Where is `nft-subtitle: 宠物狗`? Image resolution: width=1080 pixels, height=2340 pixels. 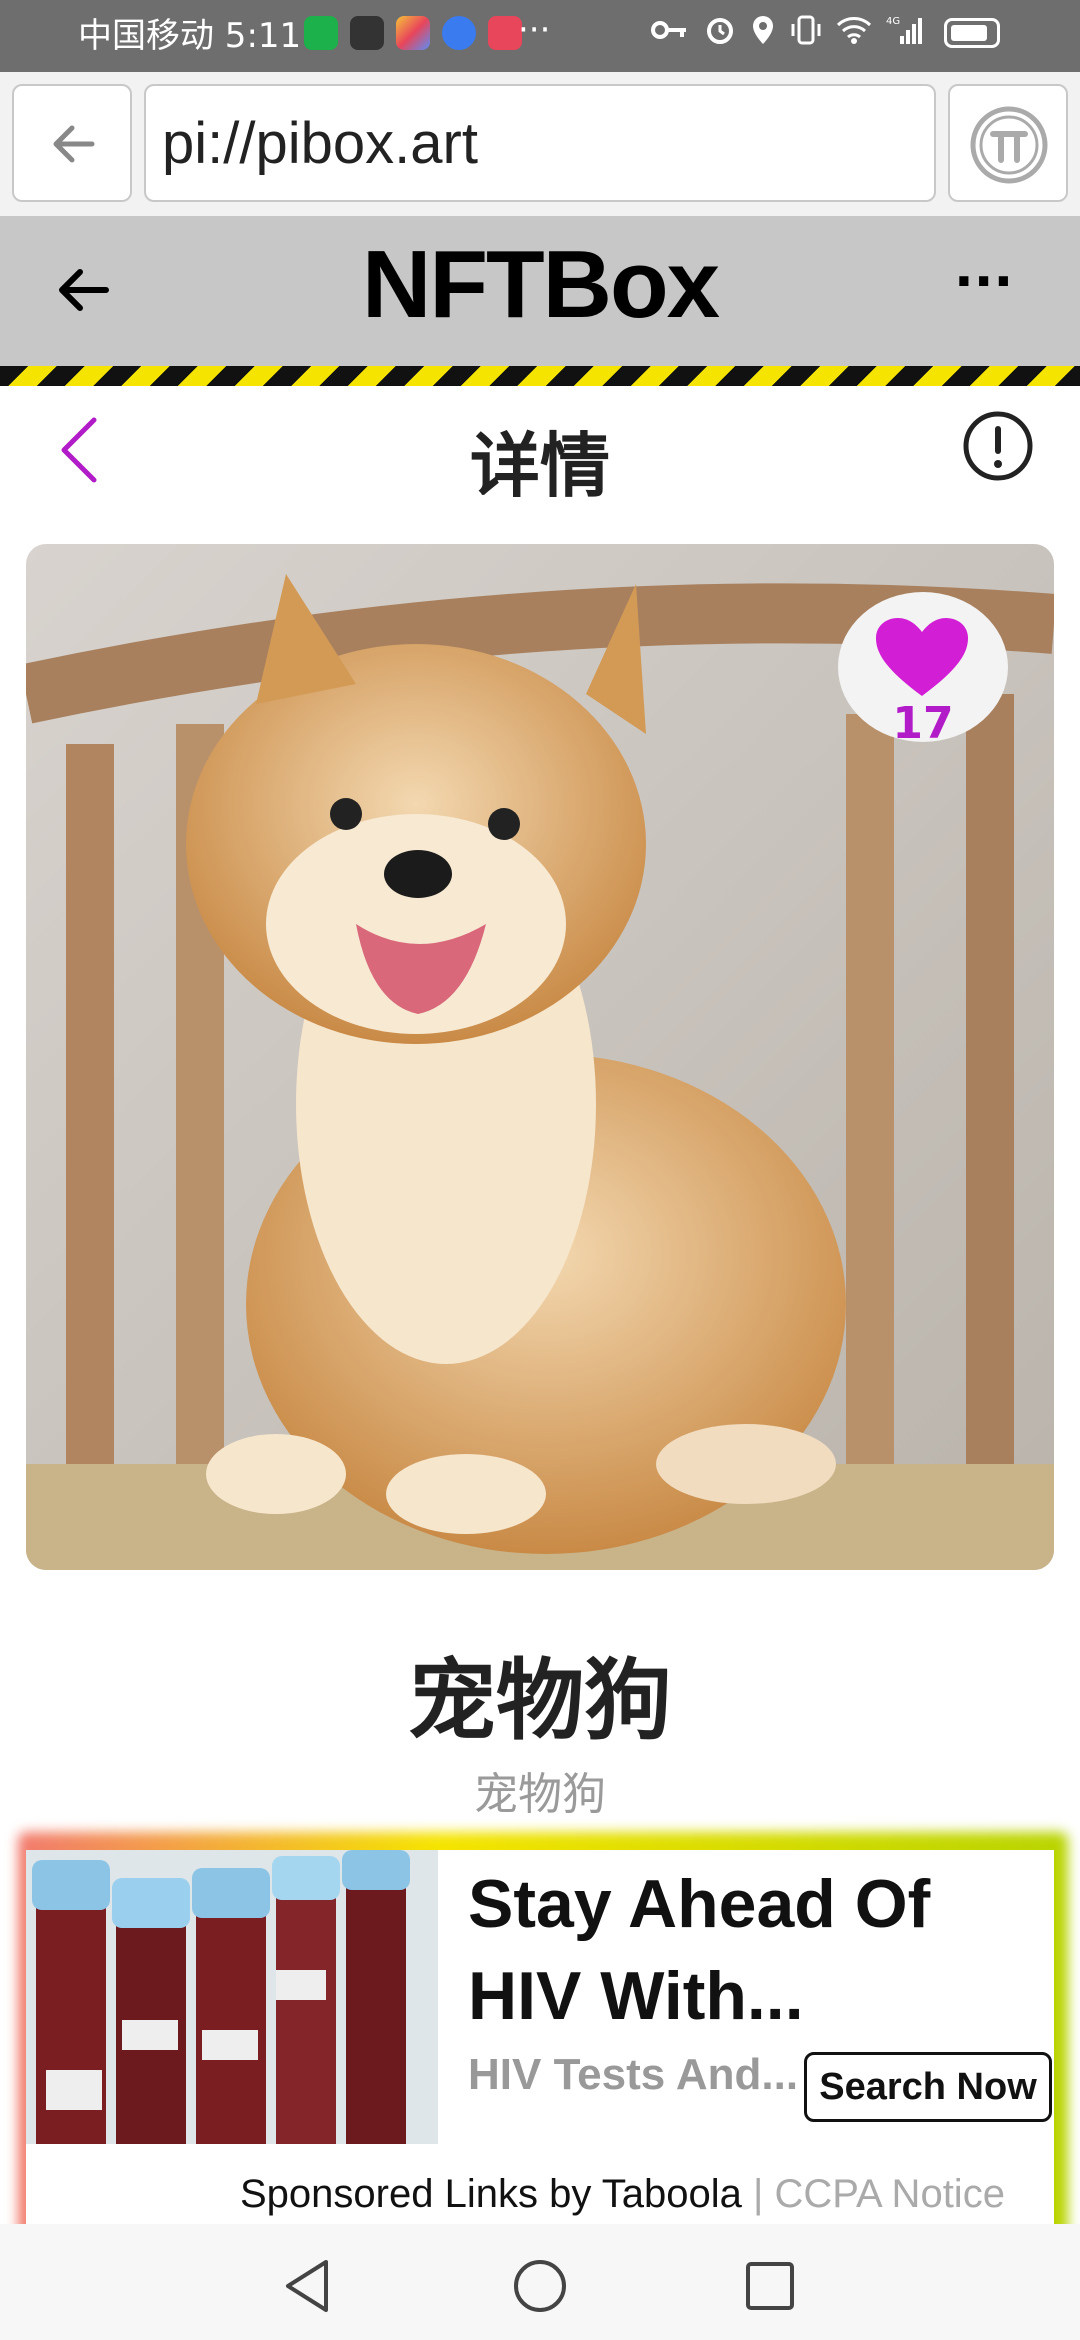
nft-subtitle: 宠物狗 is located at coordinates (540, 1794).